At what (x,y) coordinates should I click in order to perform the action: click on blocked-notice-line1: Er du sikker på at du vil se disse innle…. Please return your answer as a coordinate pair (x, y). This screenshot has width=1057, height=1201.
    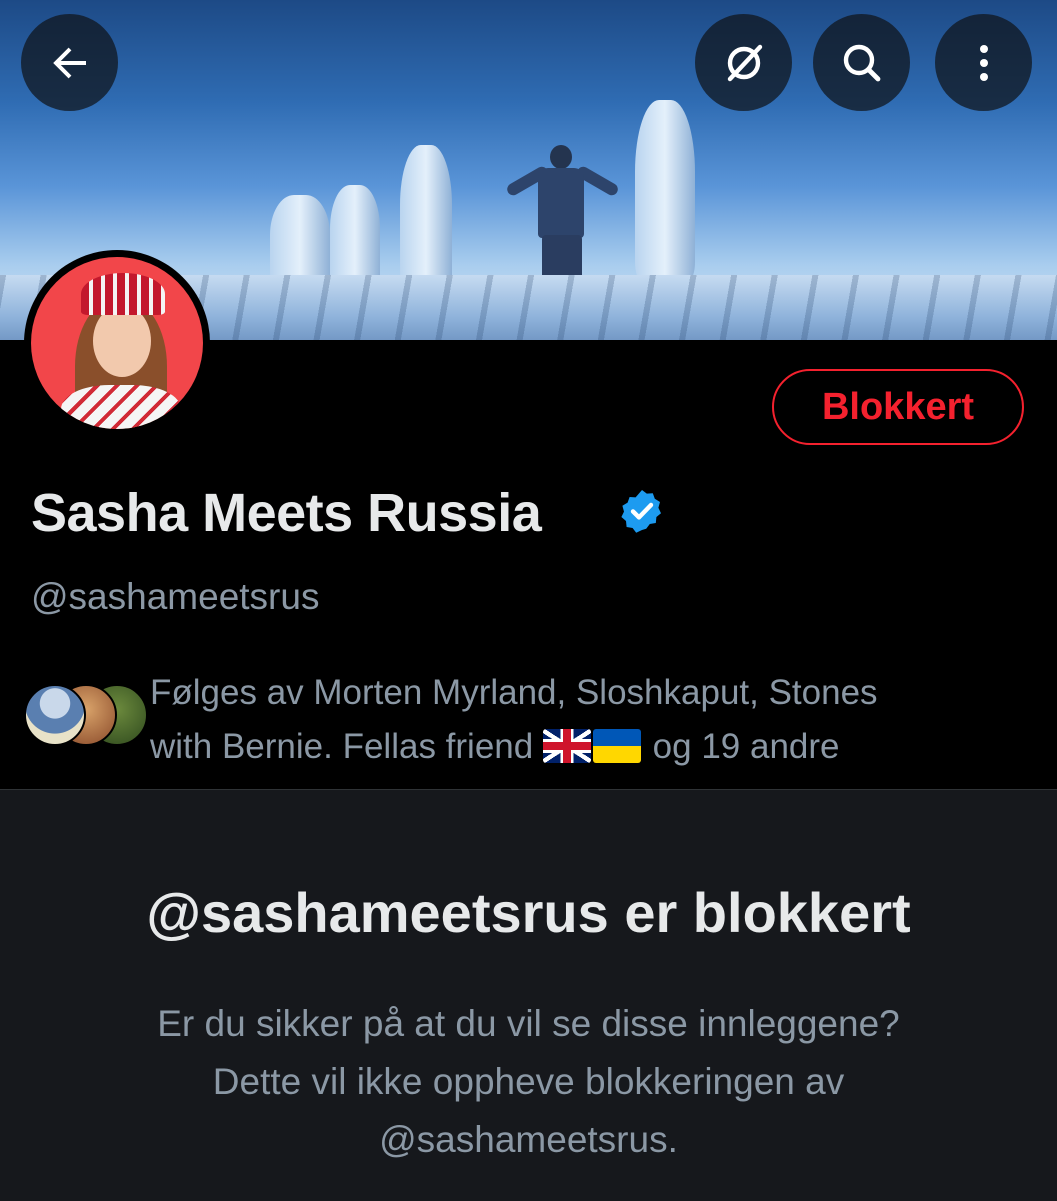
    Looking at the image, I should click on (528, 1023).